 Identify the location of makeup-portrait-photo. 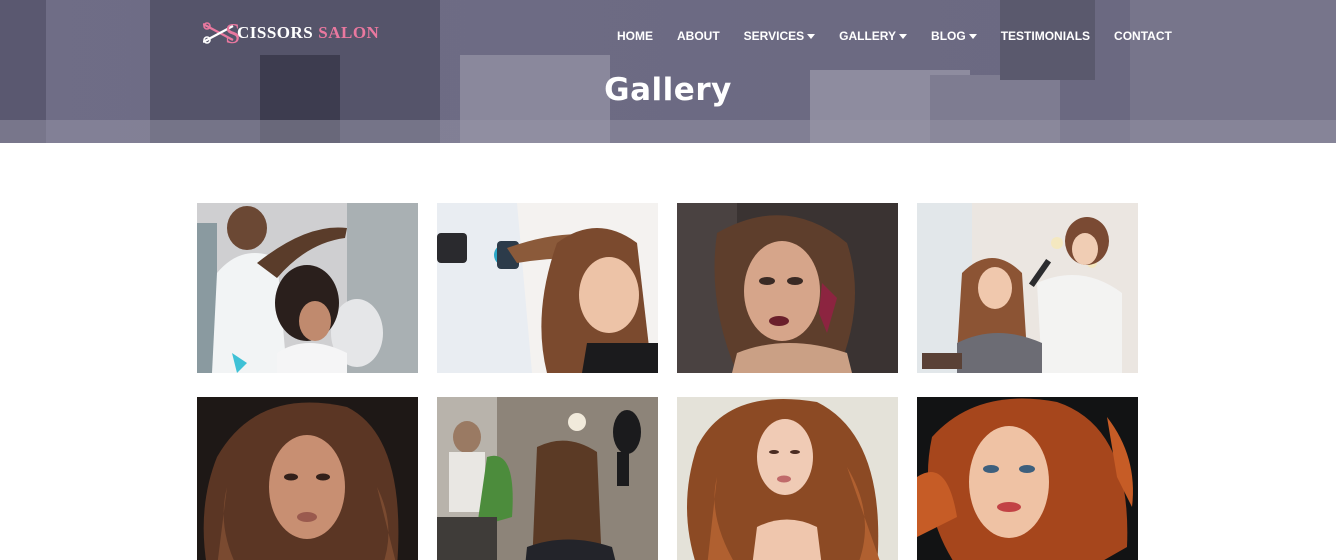
(787, 288).